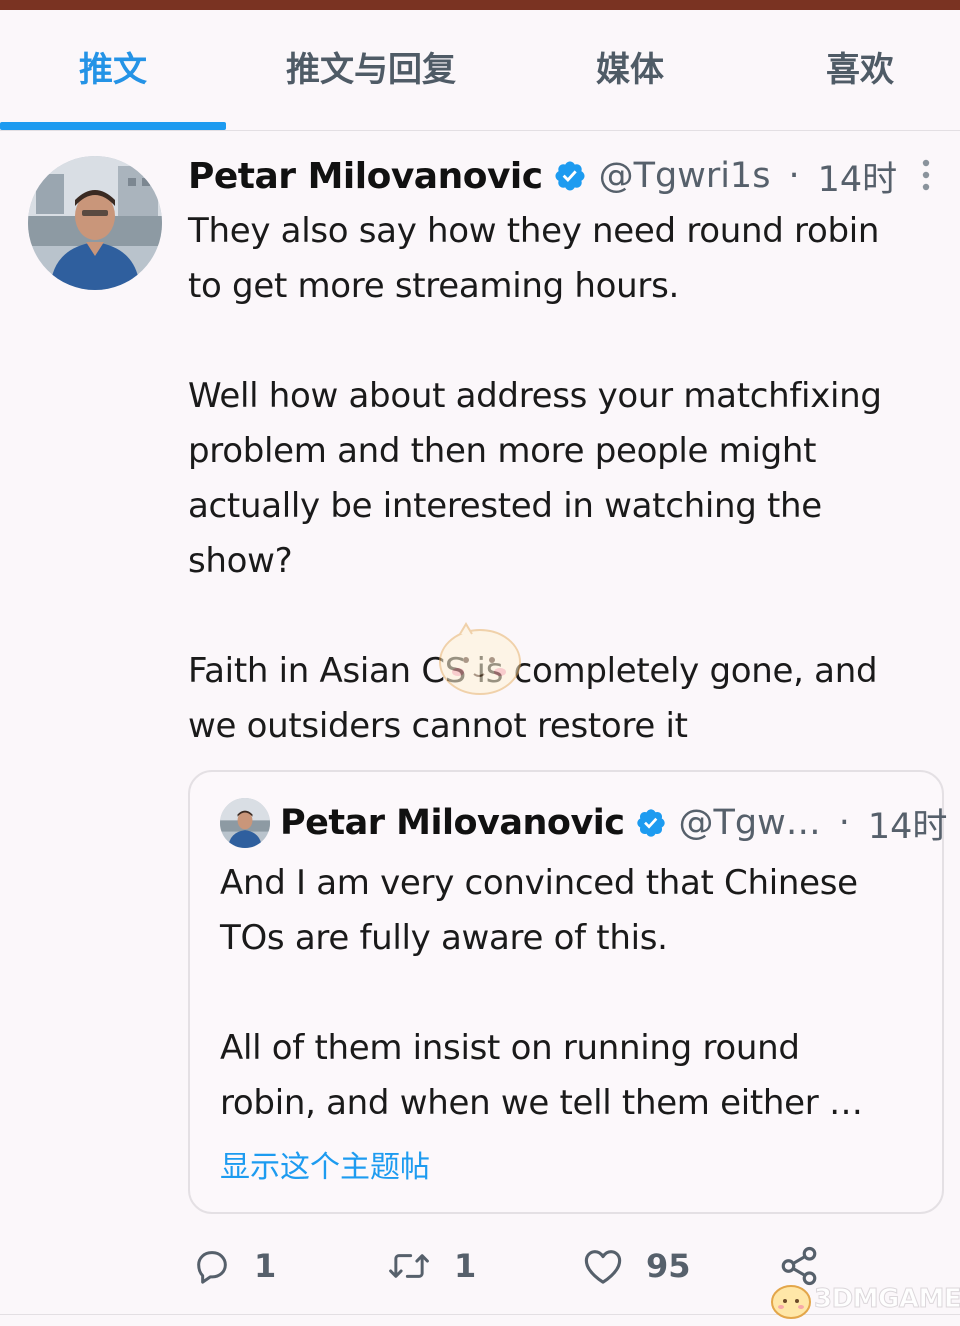  I want to click on quoted-timestamp: 14时, so click(907, 826).